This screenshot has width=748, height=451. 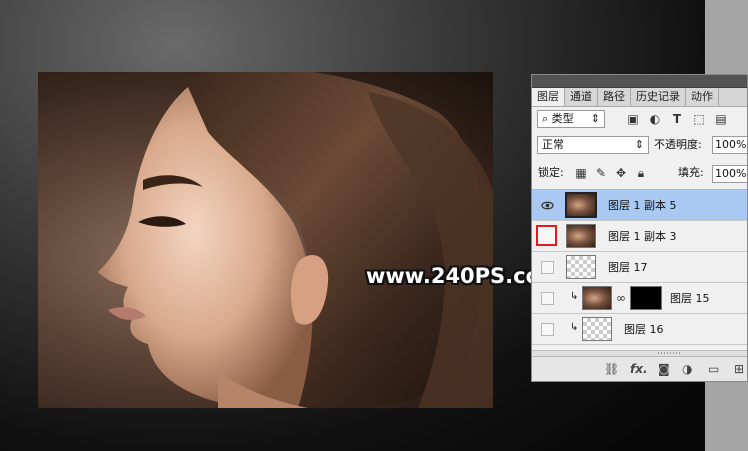 I want to click on tab-channels: 通道, so click(x=581, y=97).